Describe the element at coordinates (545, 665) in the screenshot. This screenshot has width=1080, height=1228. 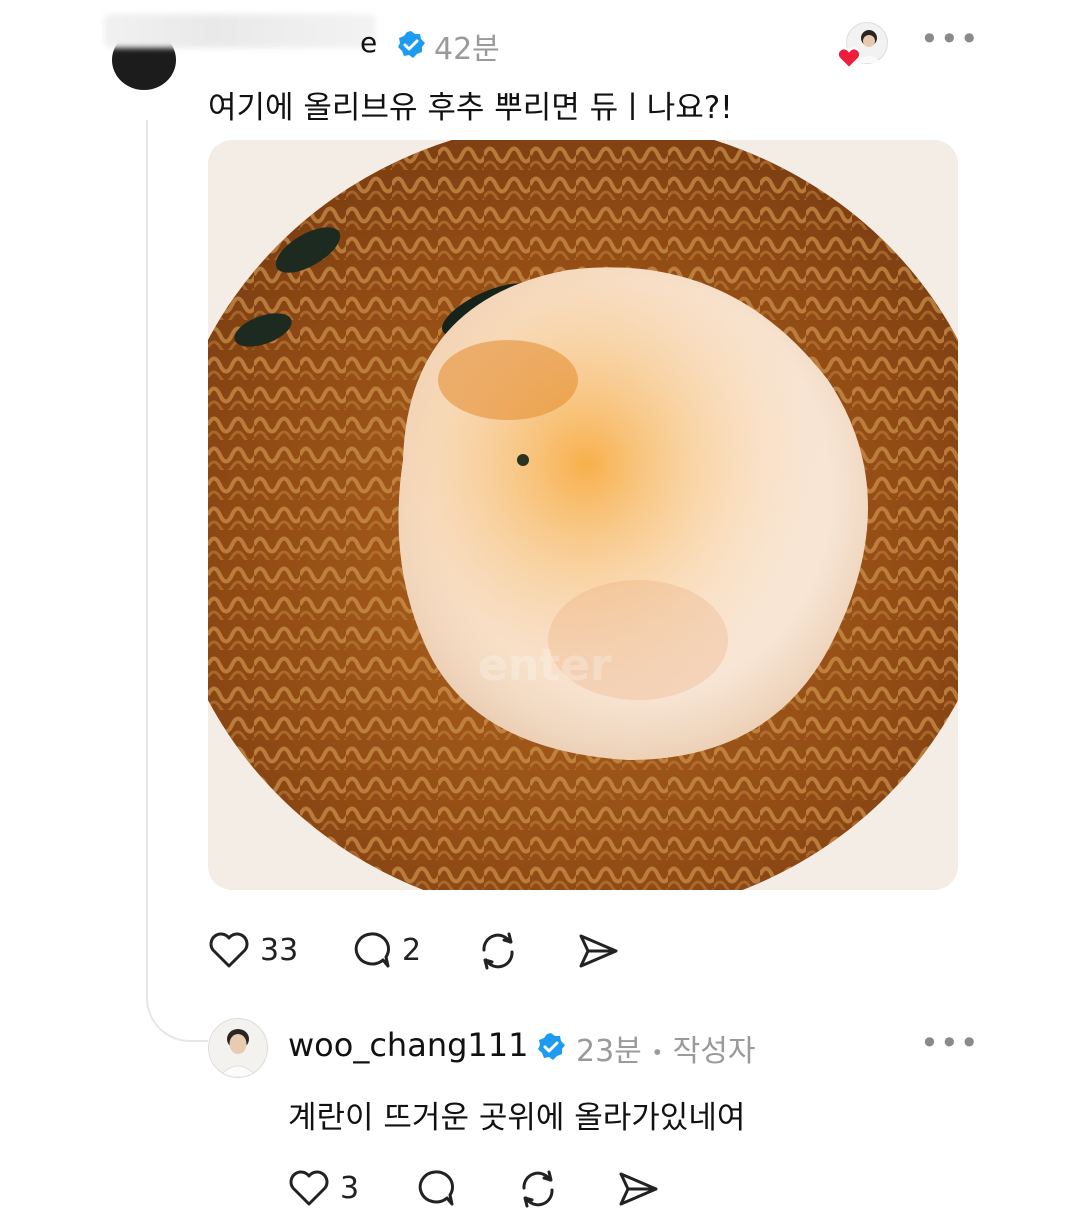
I see `photo-watermark: enter` at that location.